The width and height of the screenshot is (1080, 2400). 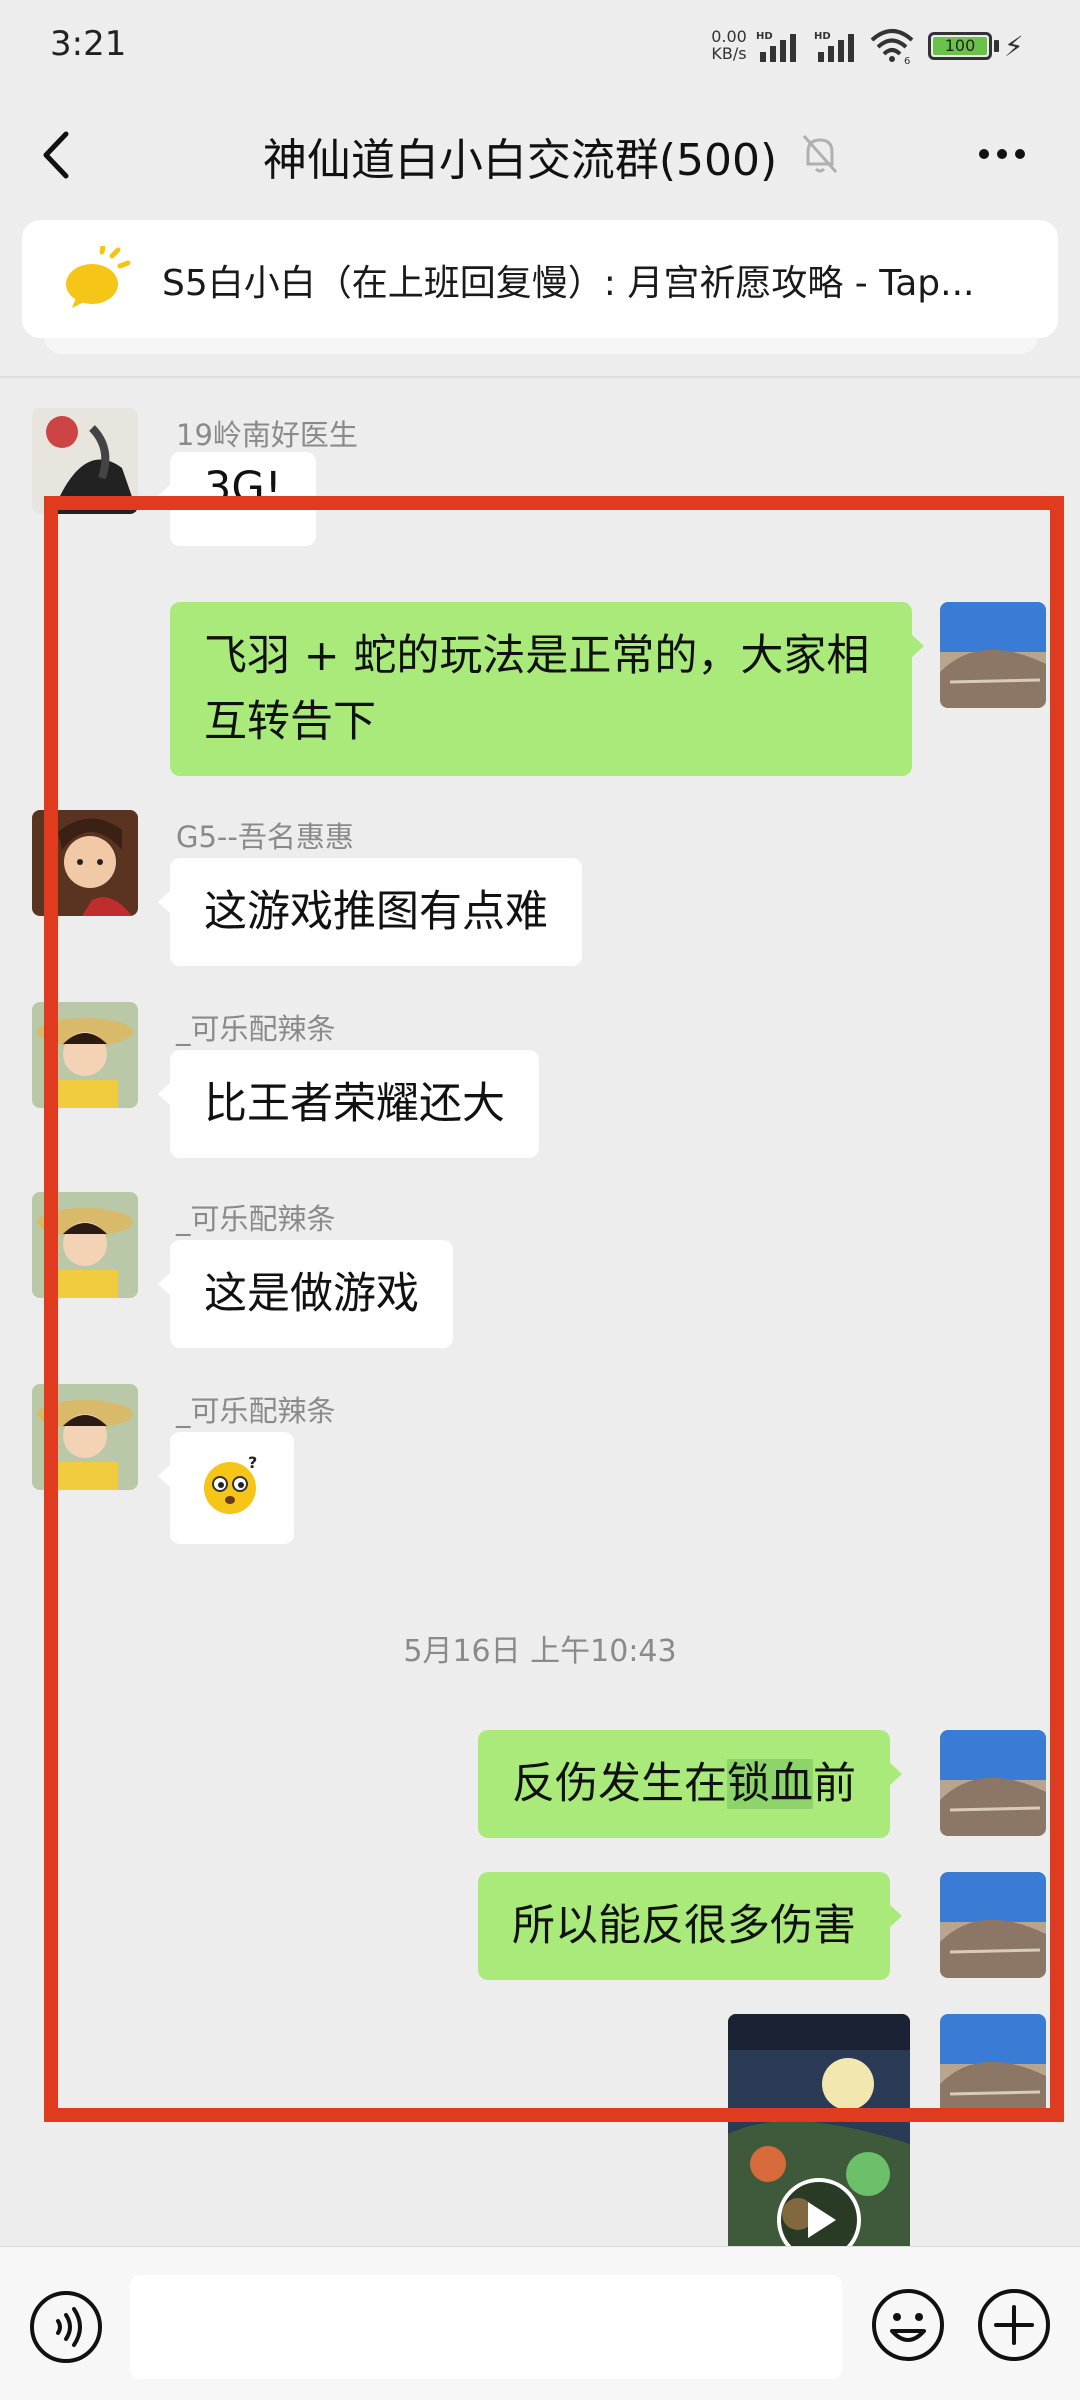 I want to click on message-text-part: 前, so click(x=834, y=1784).